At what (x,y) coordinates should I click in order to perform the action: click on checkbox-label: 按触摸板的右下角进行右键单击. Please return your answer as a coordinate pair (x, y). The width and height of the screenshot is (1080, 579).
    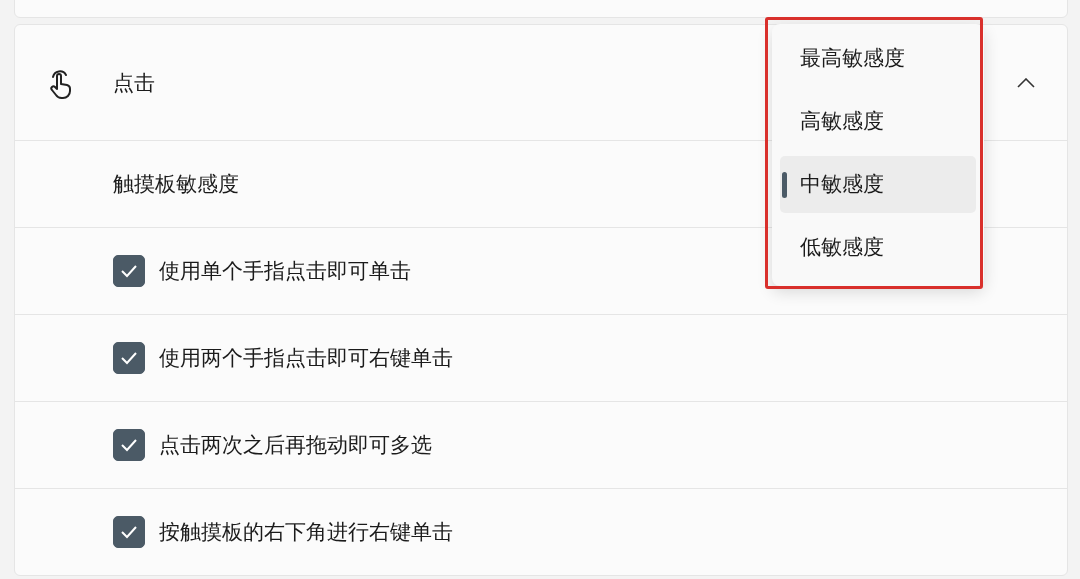
    Looking at the image, I should click on (306, 532).